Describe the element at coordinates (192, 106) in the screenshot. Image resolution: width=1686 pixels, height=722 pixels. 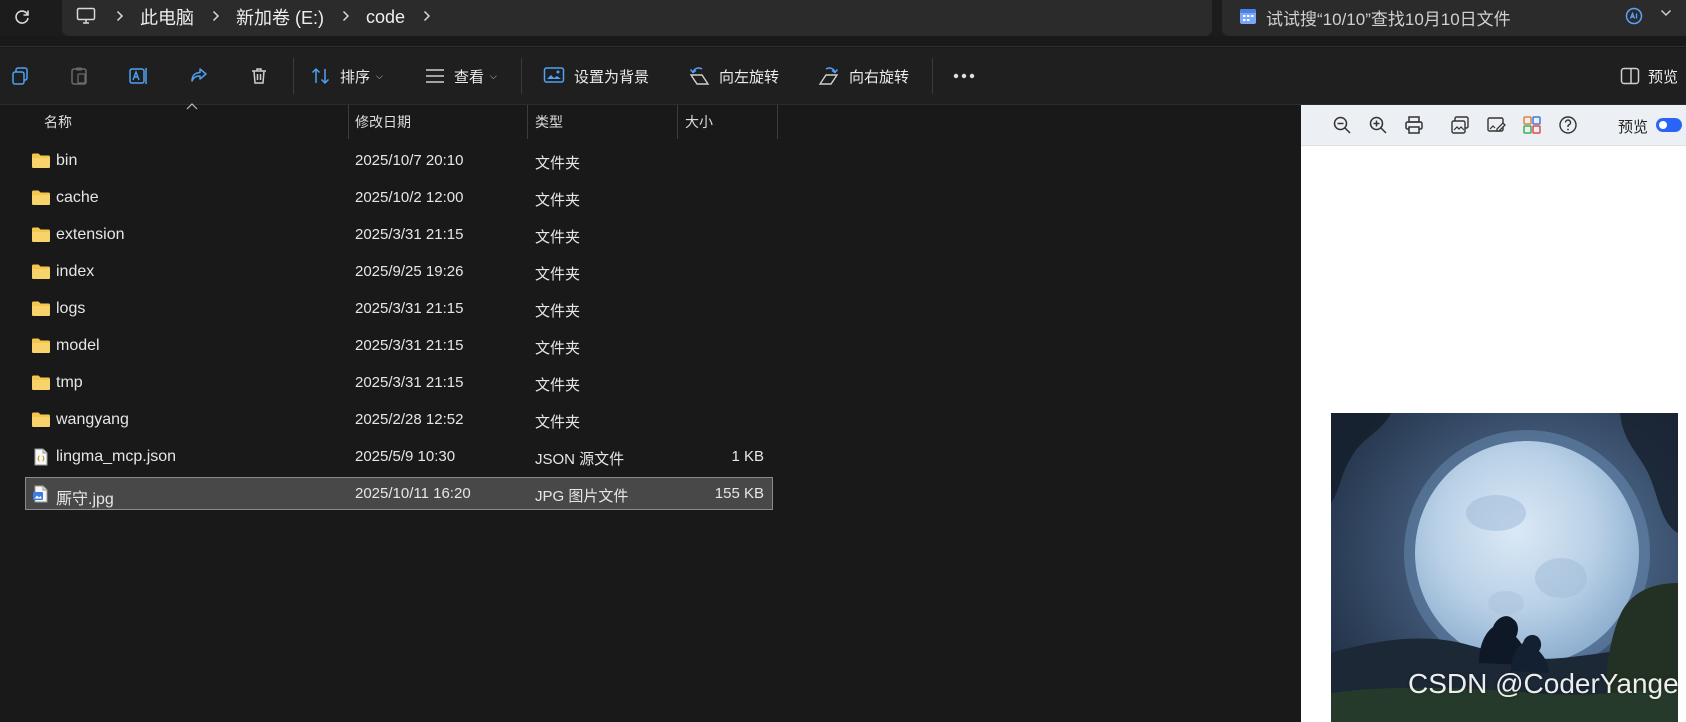
I see `sort-ascending-icon` at that location.